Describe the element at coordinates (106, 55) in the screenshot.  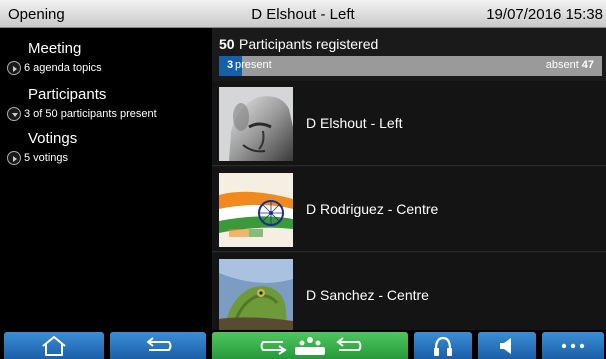
I see `sidebar-item-meeting: Meeting 6 agenda topics` at that location.